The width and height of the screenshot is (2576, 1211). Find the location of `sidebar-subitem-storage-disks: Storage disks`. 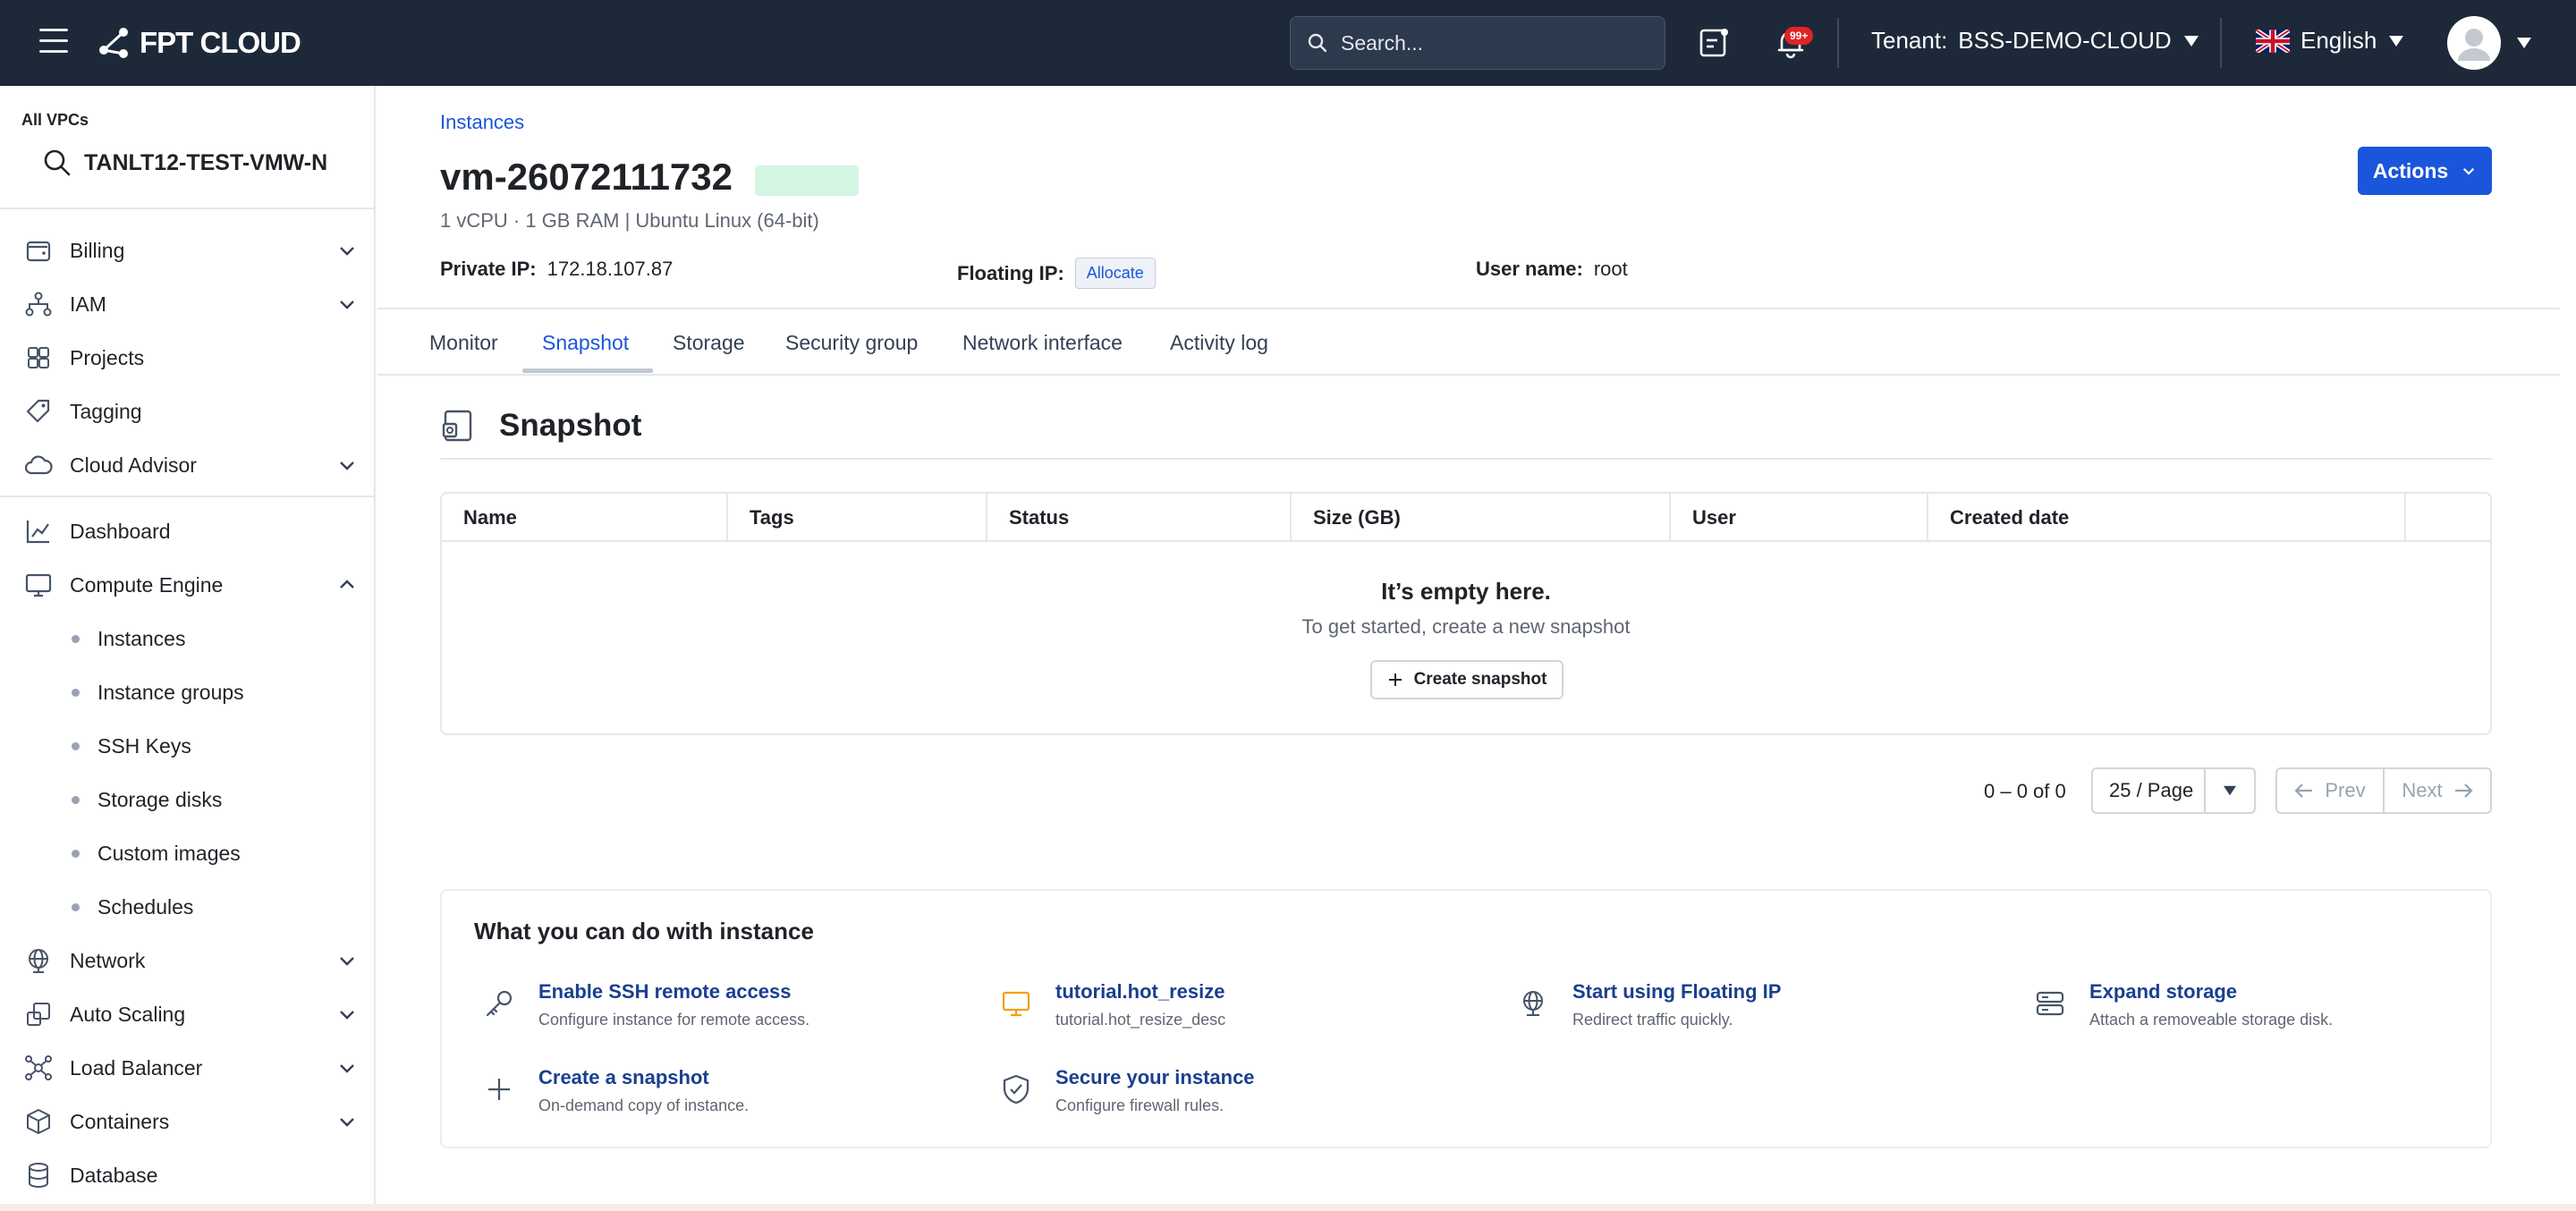

sidebar-subitem-storage-disks: Storage disks is located at coordinates (147, 799).